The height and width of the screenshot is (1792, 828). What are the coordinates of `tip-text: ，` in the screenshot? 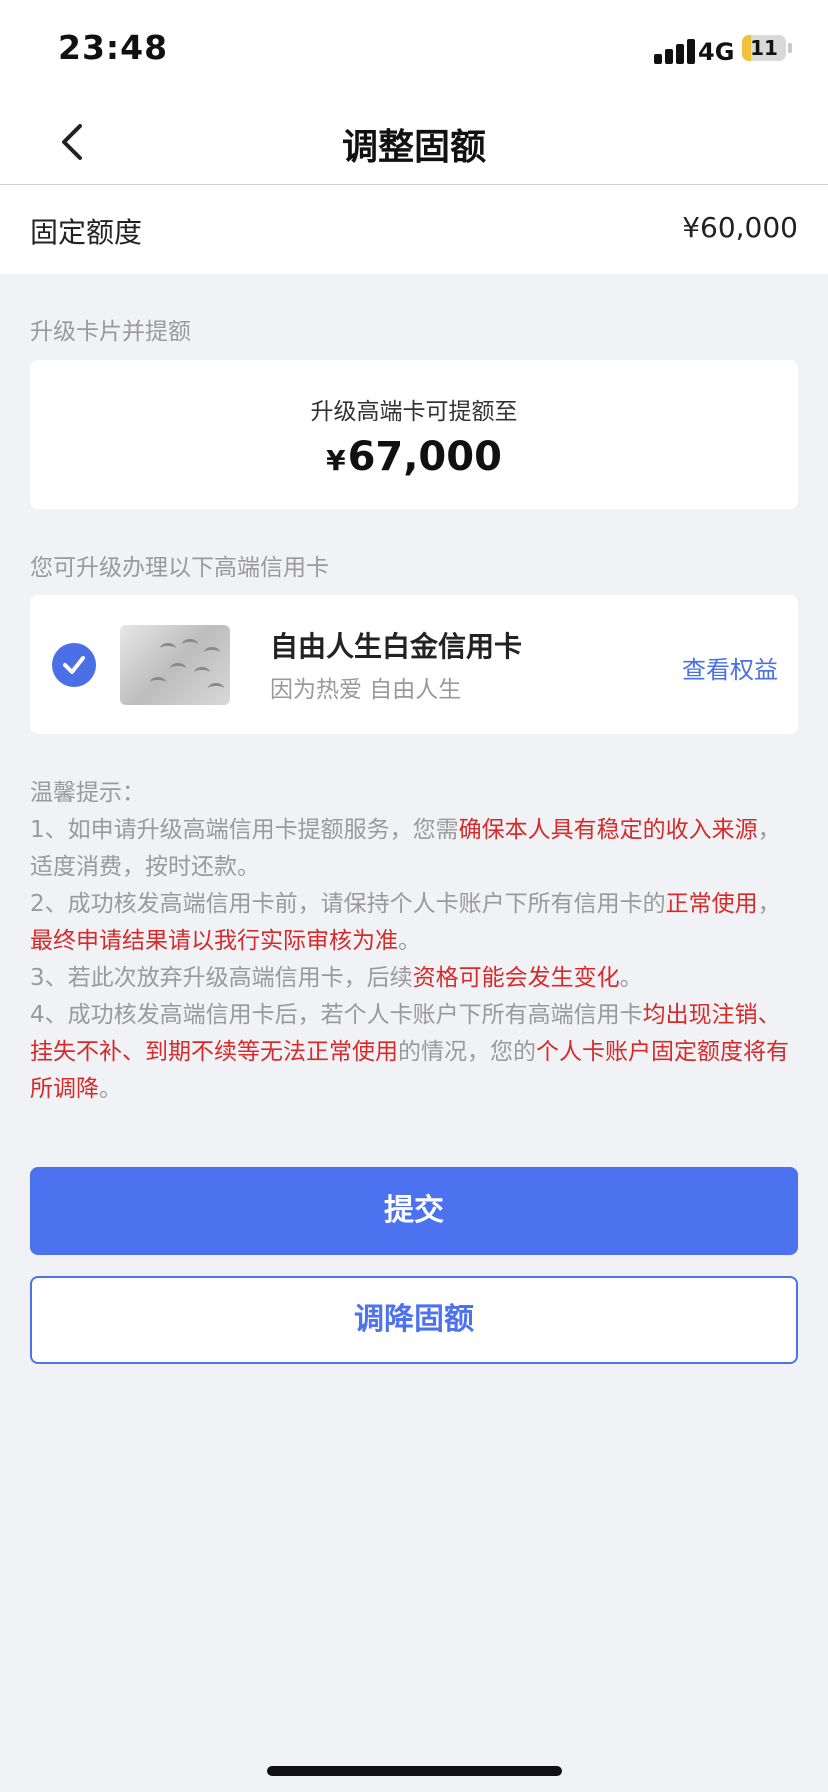 It's located at (769, 904).